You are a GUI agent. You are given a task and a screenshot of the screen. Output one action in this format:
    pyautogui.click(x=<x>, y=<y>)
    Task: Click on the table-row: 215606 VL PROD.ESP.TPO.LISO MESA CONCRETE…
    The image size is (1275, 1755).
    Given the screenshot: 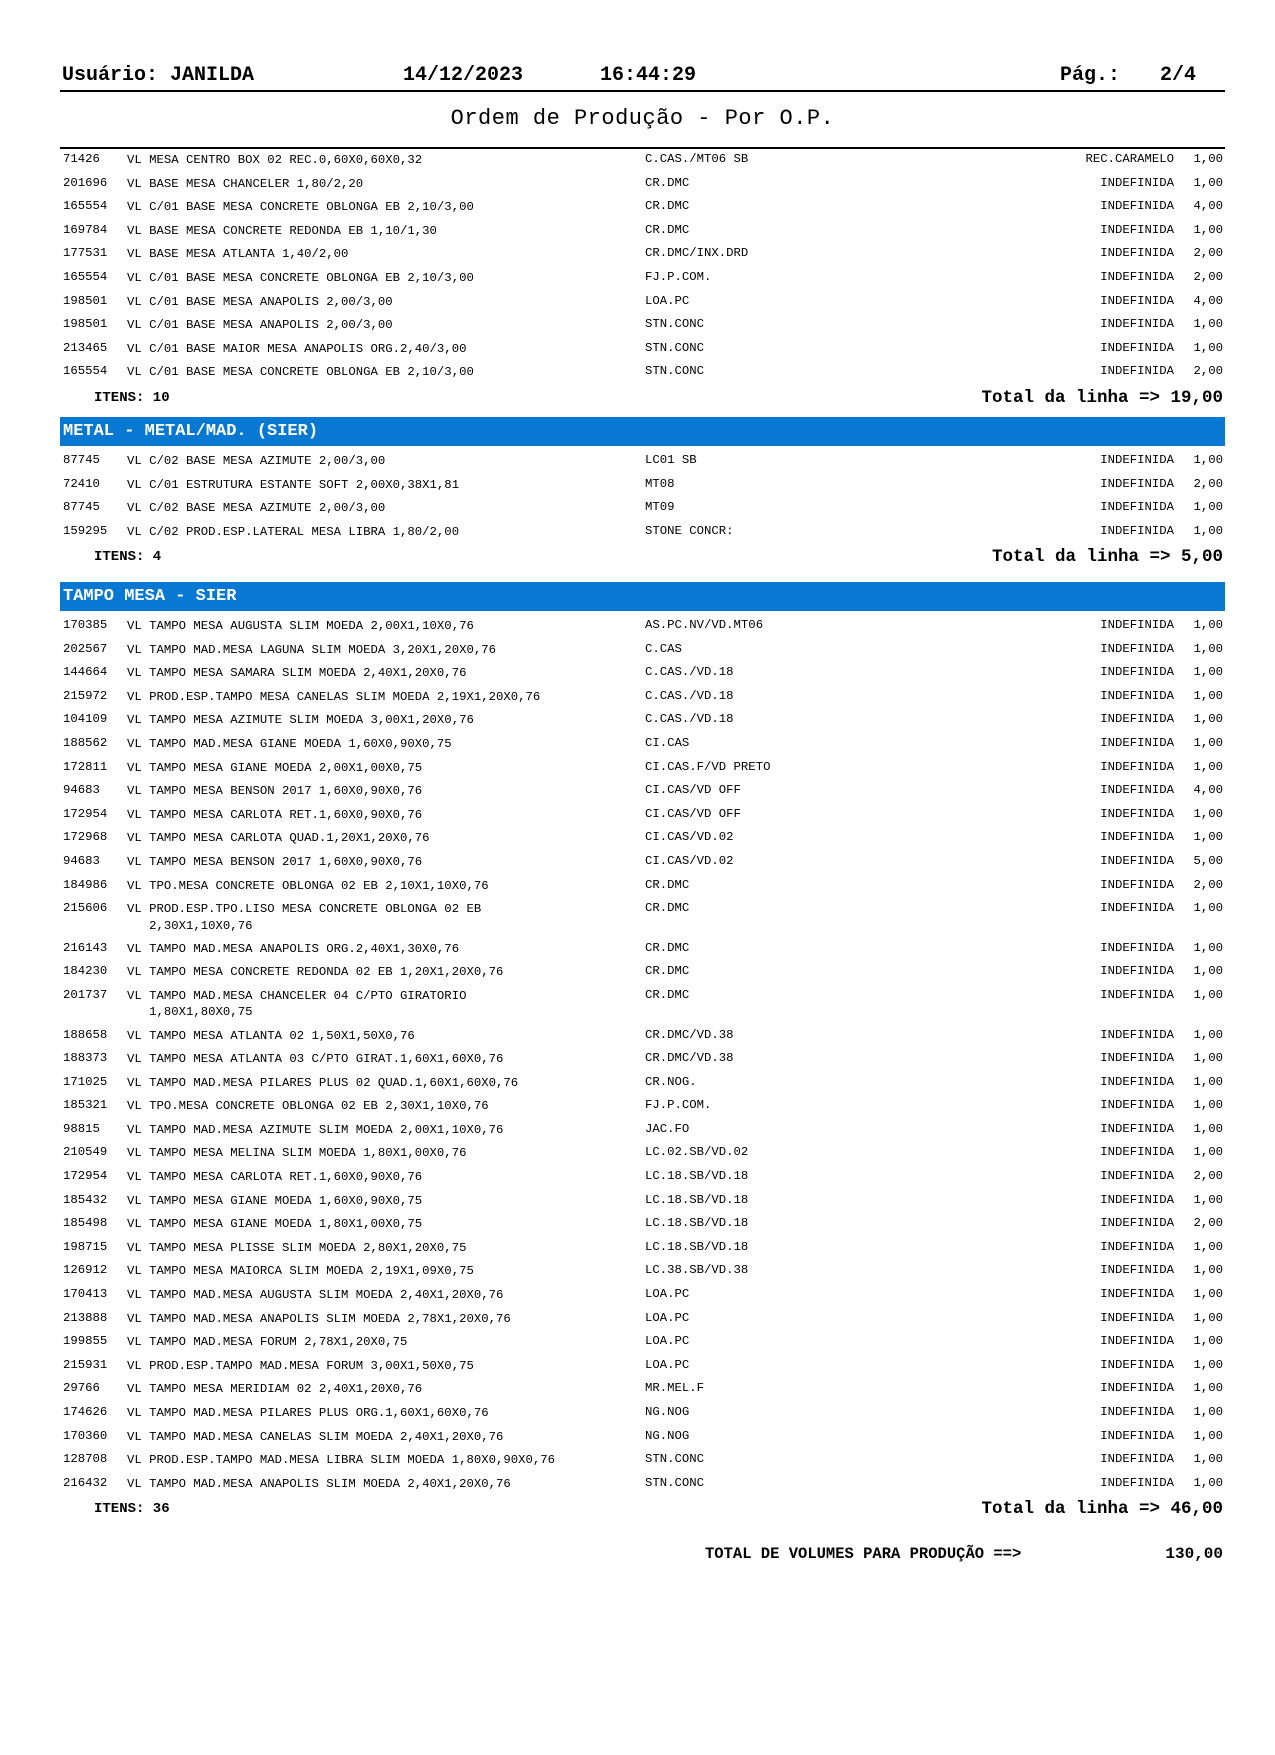 What is the action you would take?
    pyautogui.click(x=642, y=918)
    